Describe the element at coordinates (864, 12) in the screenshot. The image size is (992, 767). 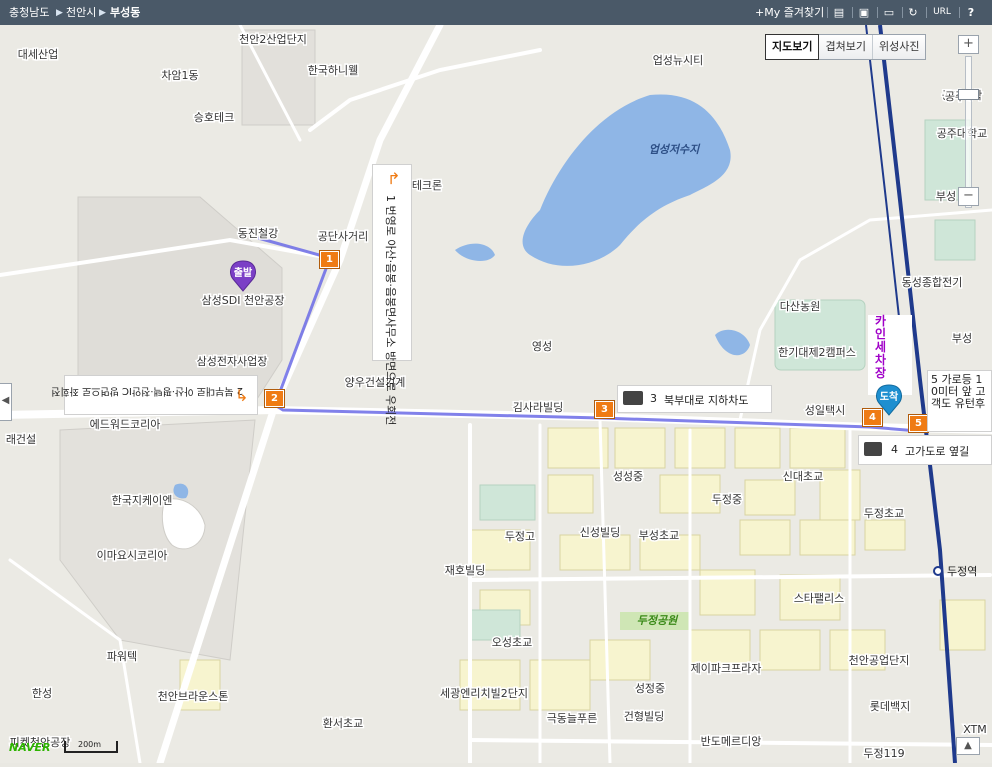
I see `save-icon: ▣` at that location.